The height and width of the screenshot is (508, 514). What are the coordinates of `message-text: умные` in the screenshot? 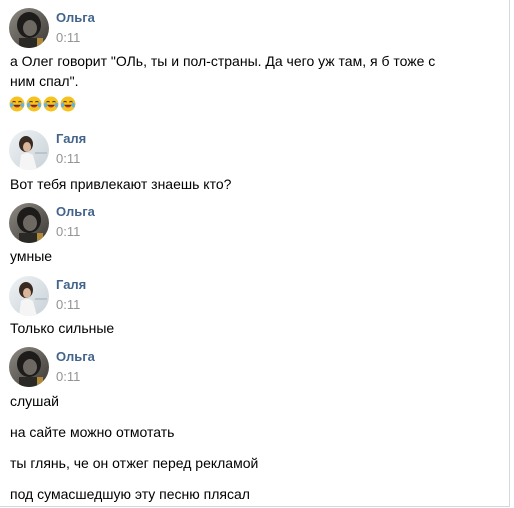 It's located at (31, 256).